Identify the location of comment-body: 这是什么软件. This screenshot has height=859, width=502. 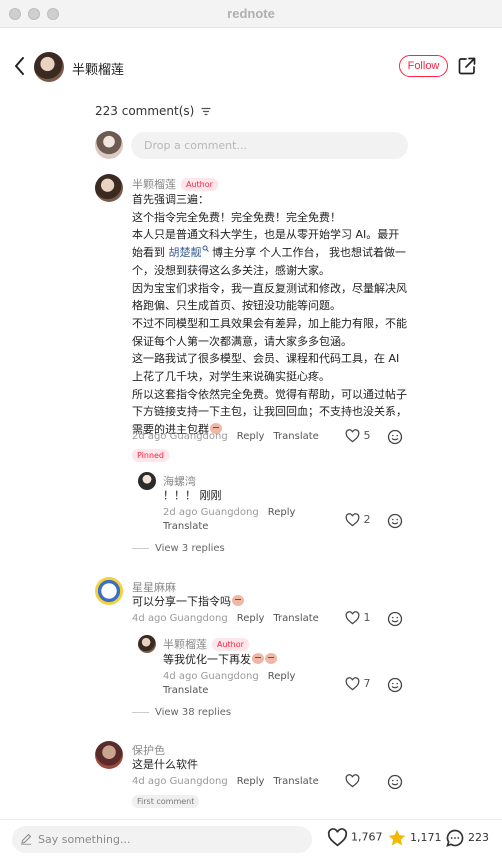
(165, 764).